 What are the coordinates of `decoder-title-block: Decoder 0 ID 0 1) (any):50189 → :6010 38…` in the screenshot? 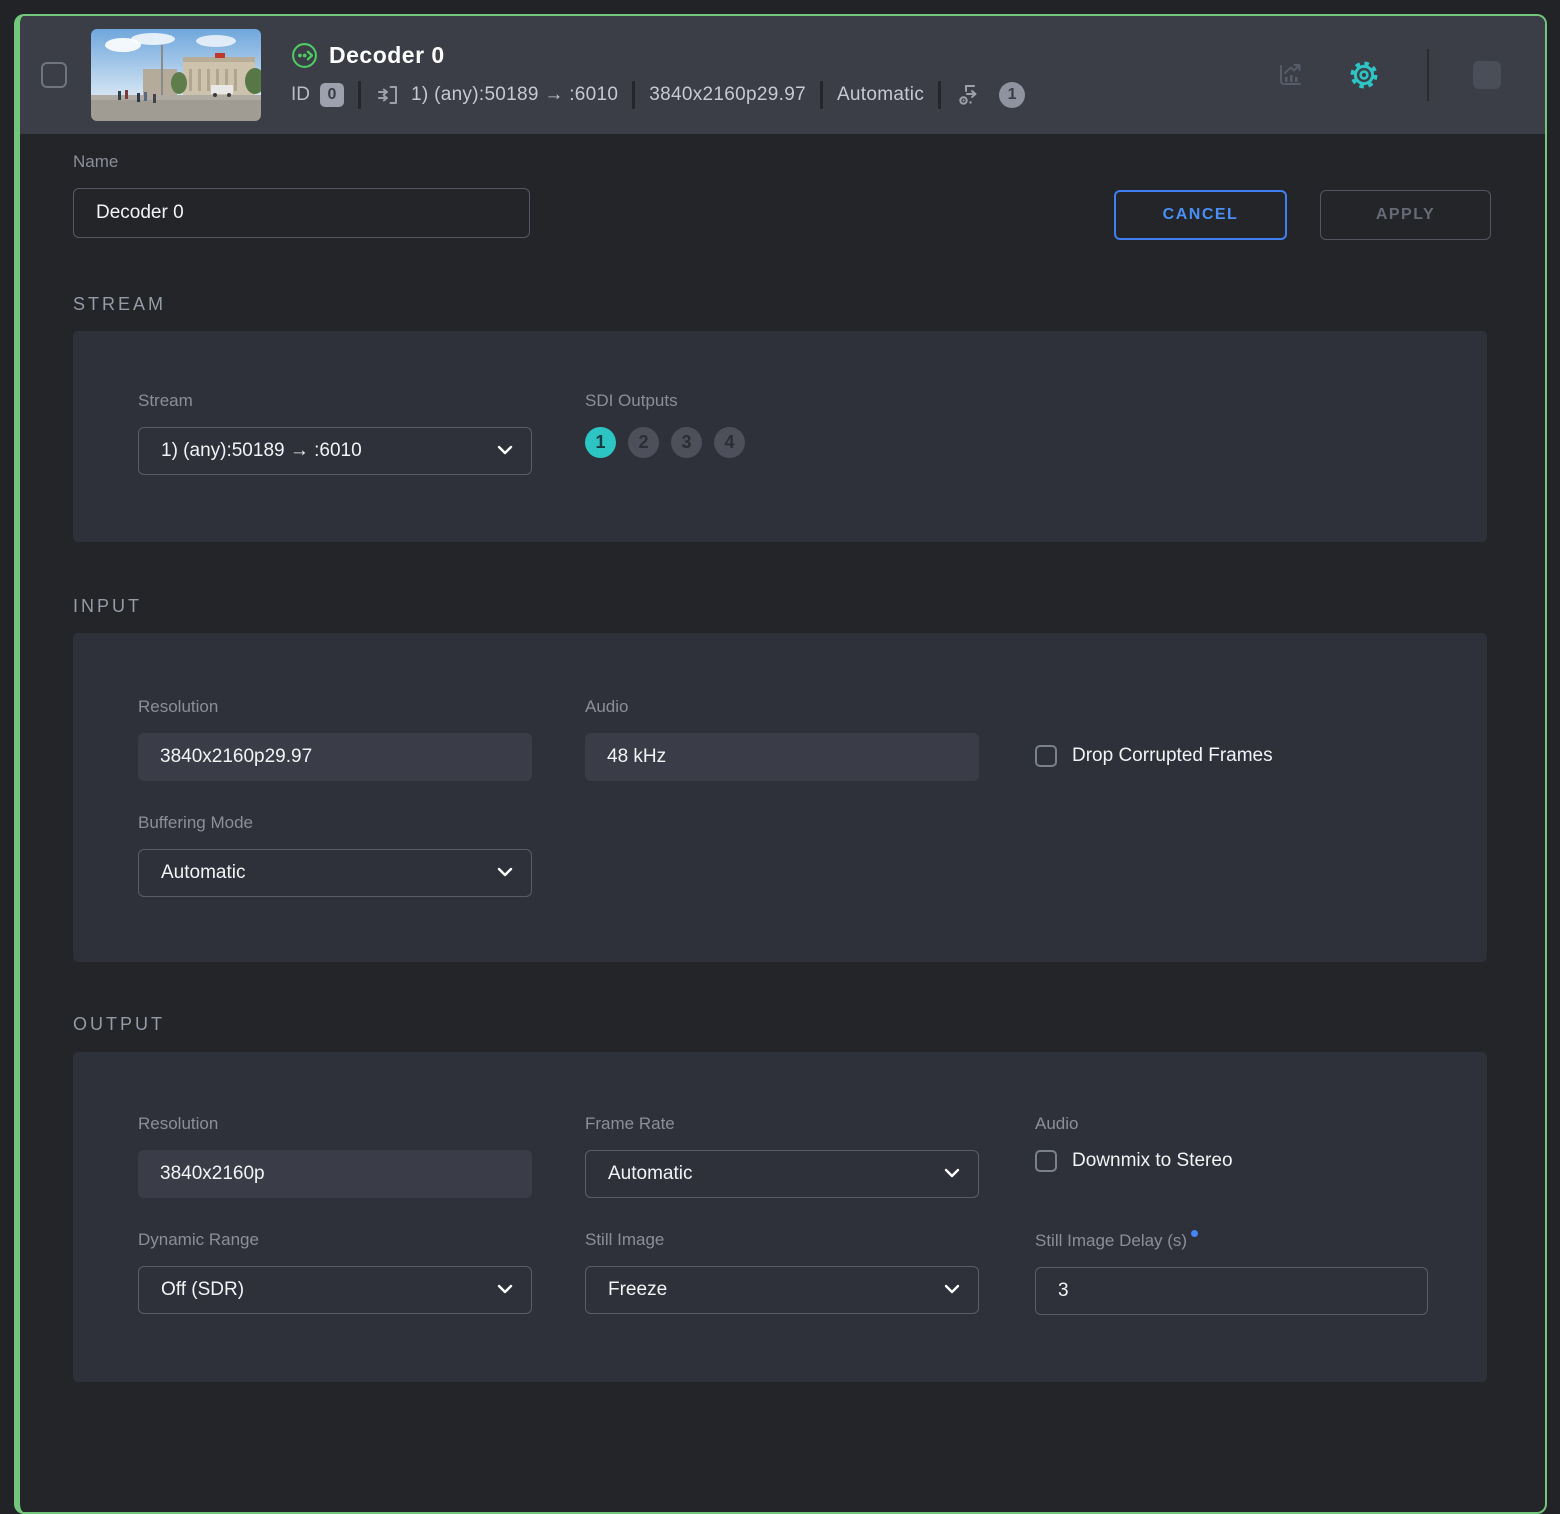 It's located at (658, 75).